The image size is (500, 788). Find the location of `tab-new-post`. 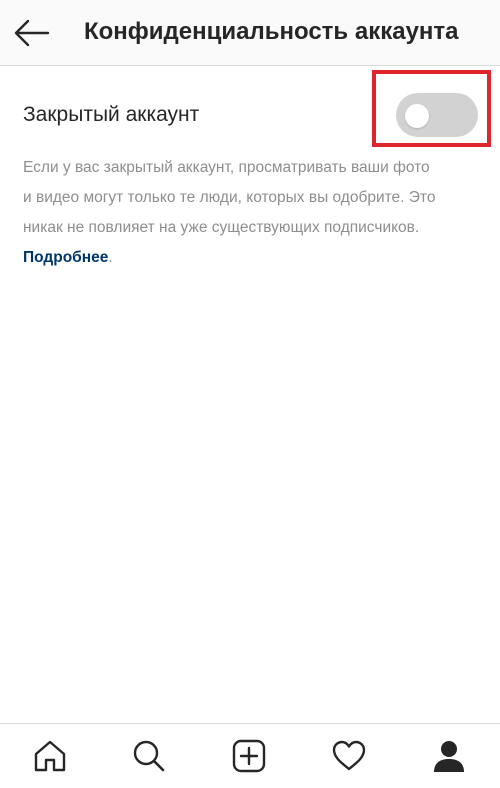

tab-new-post is located at coordinates (249, 756).